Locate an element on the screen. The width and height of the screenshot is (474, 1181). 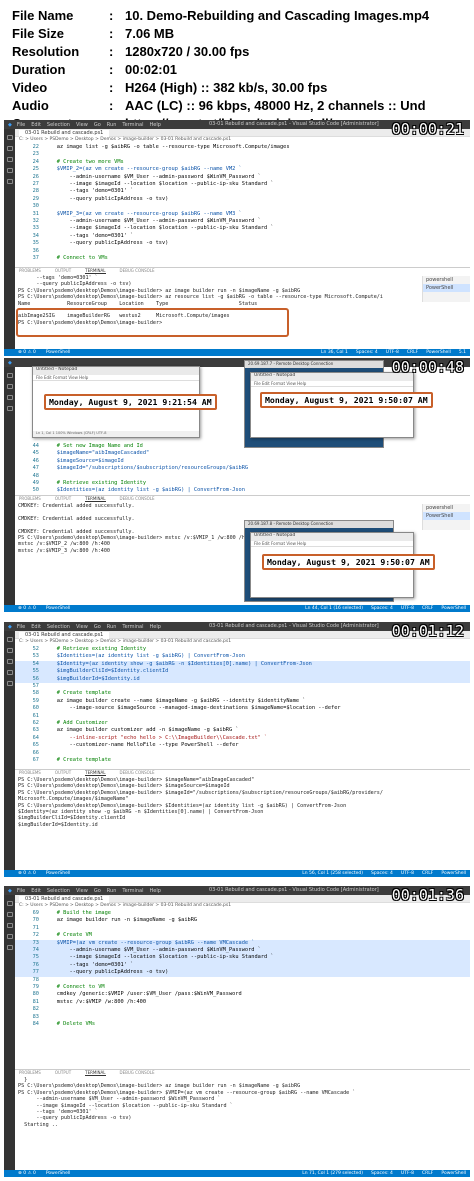
code-line: 78 is located at coordinates (242, 980).